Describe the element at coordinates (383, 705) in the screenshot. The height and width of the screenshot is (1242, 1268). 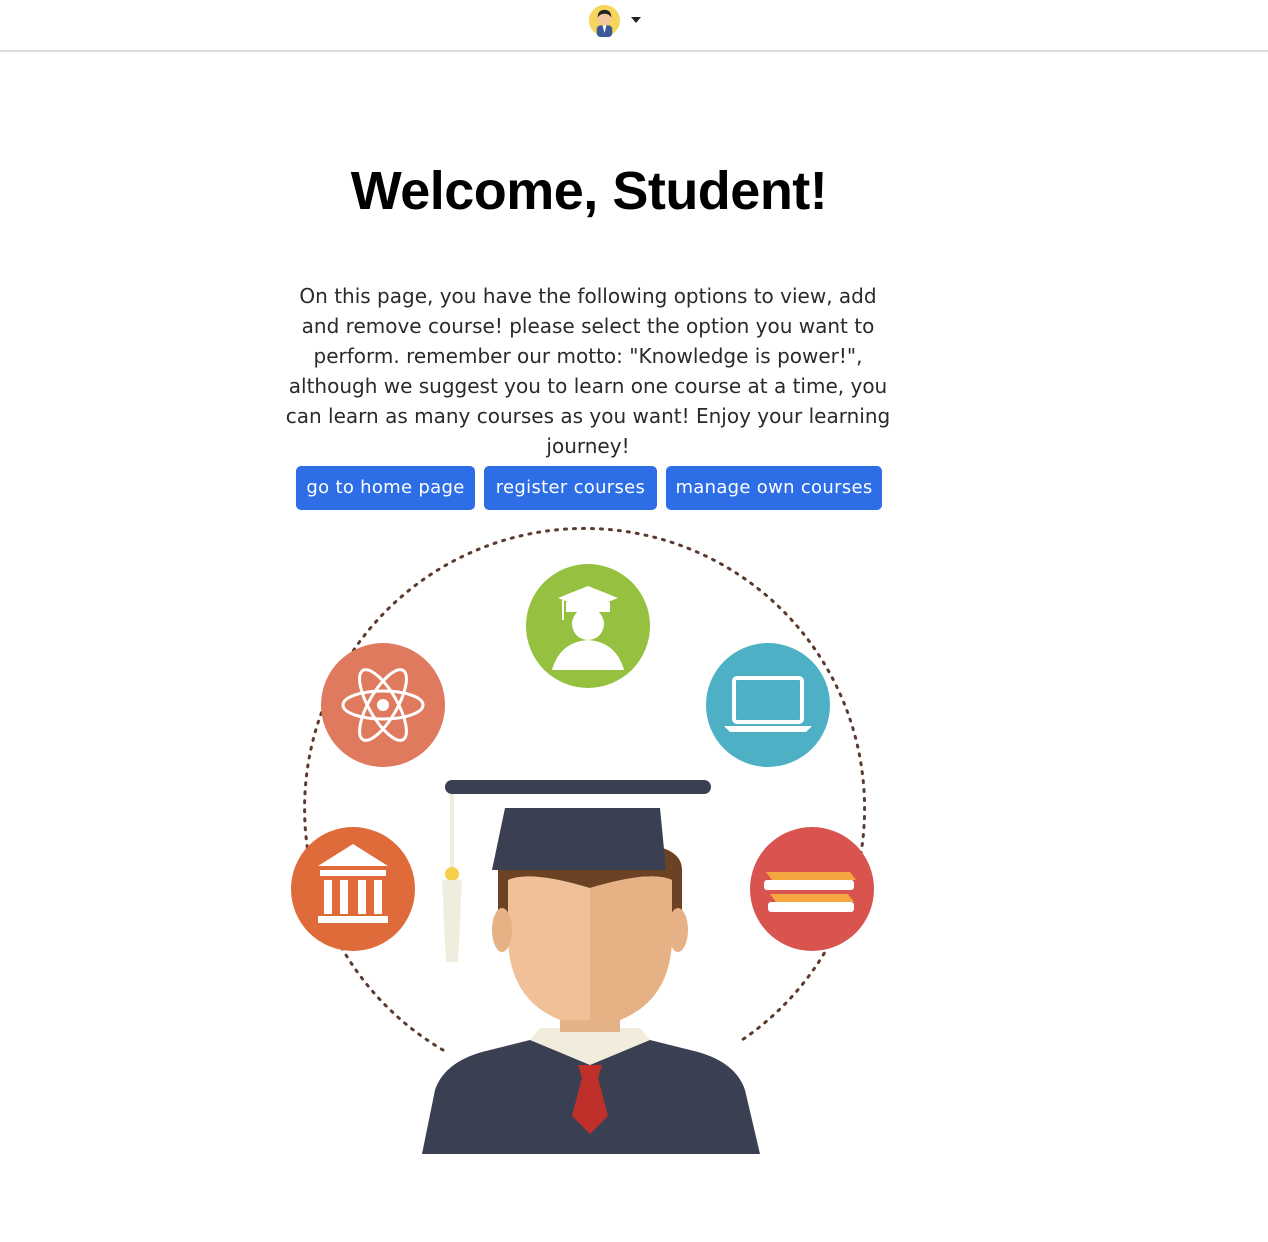
I see `atom-icon` at that location.